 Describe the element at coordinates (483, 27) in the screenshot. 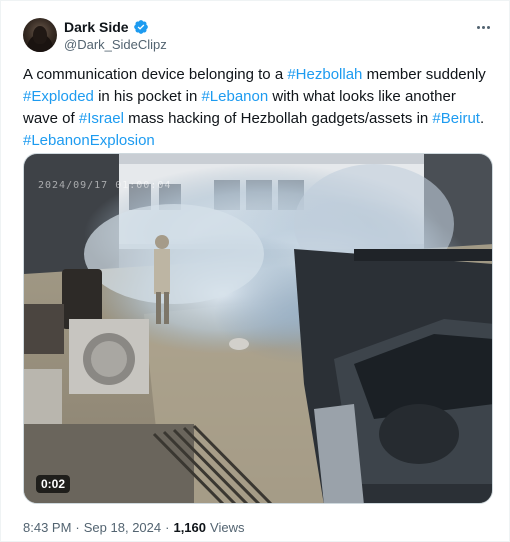

I see `more-options-icon` at that location.